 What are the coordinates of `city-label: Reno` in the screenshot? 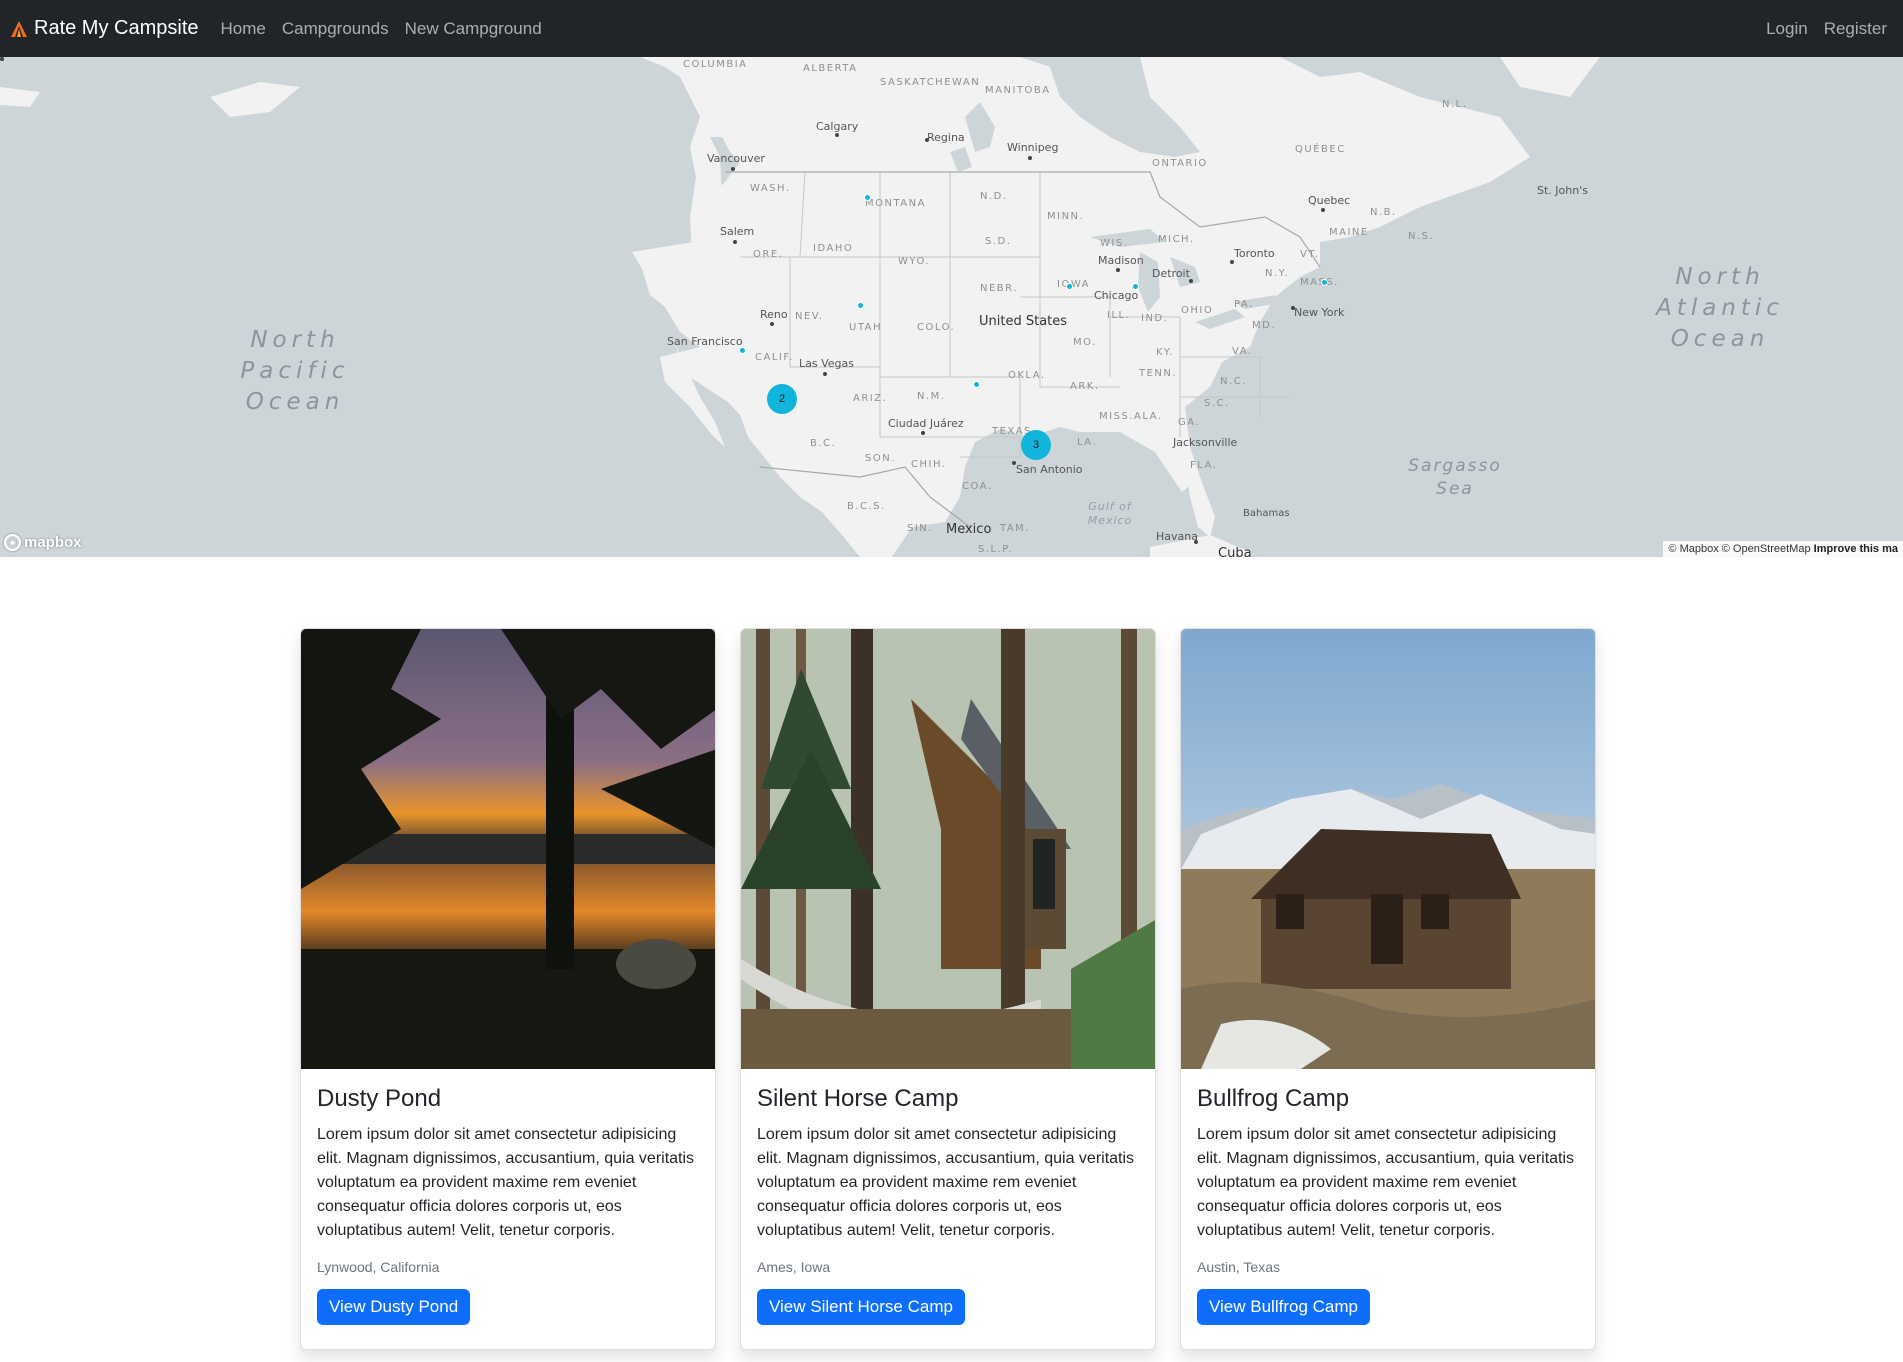 It's located at (774, 314).